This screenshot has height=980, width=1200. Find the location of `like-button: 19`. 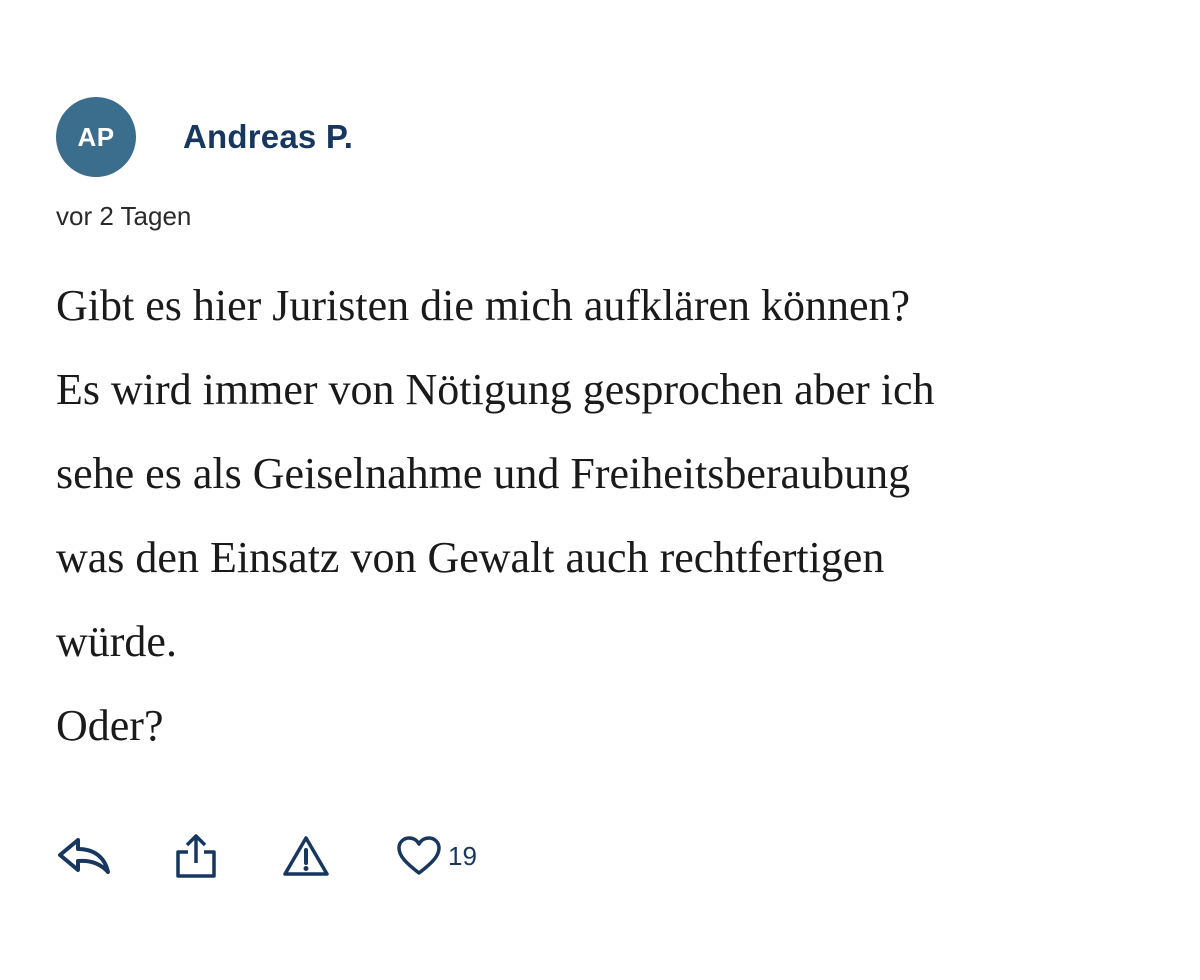

like-button: 19 is located at coordinates (436, 856).